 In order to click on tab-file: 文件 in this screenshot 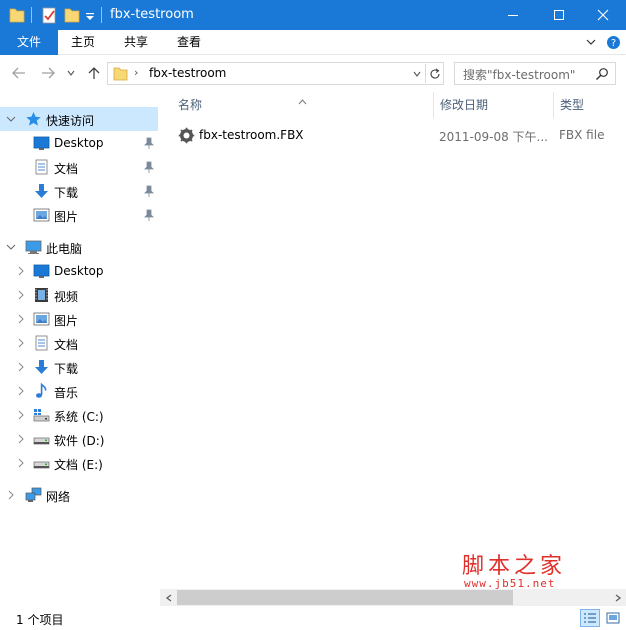, I will do `click(29, 42)`.